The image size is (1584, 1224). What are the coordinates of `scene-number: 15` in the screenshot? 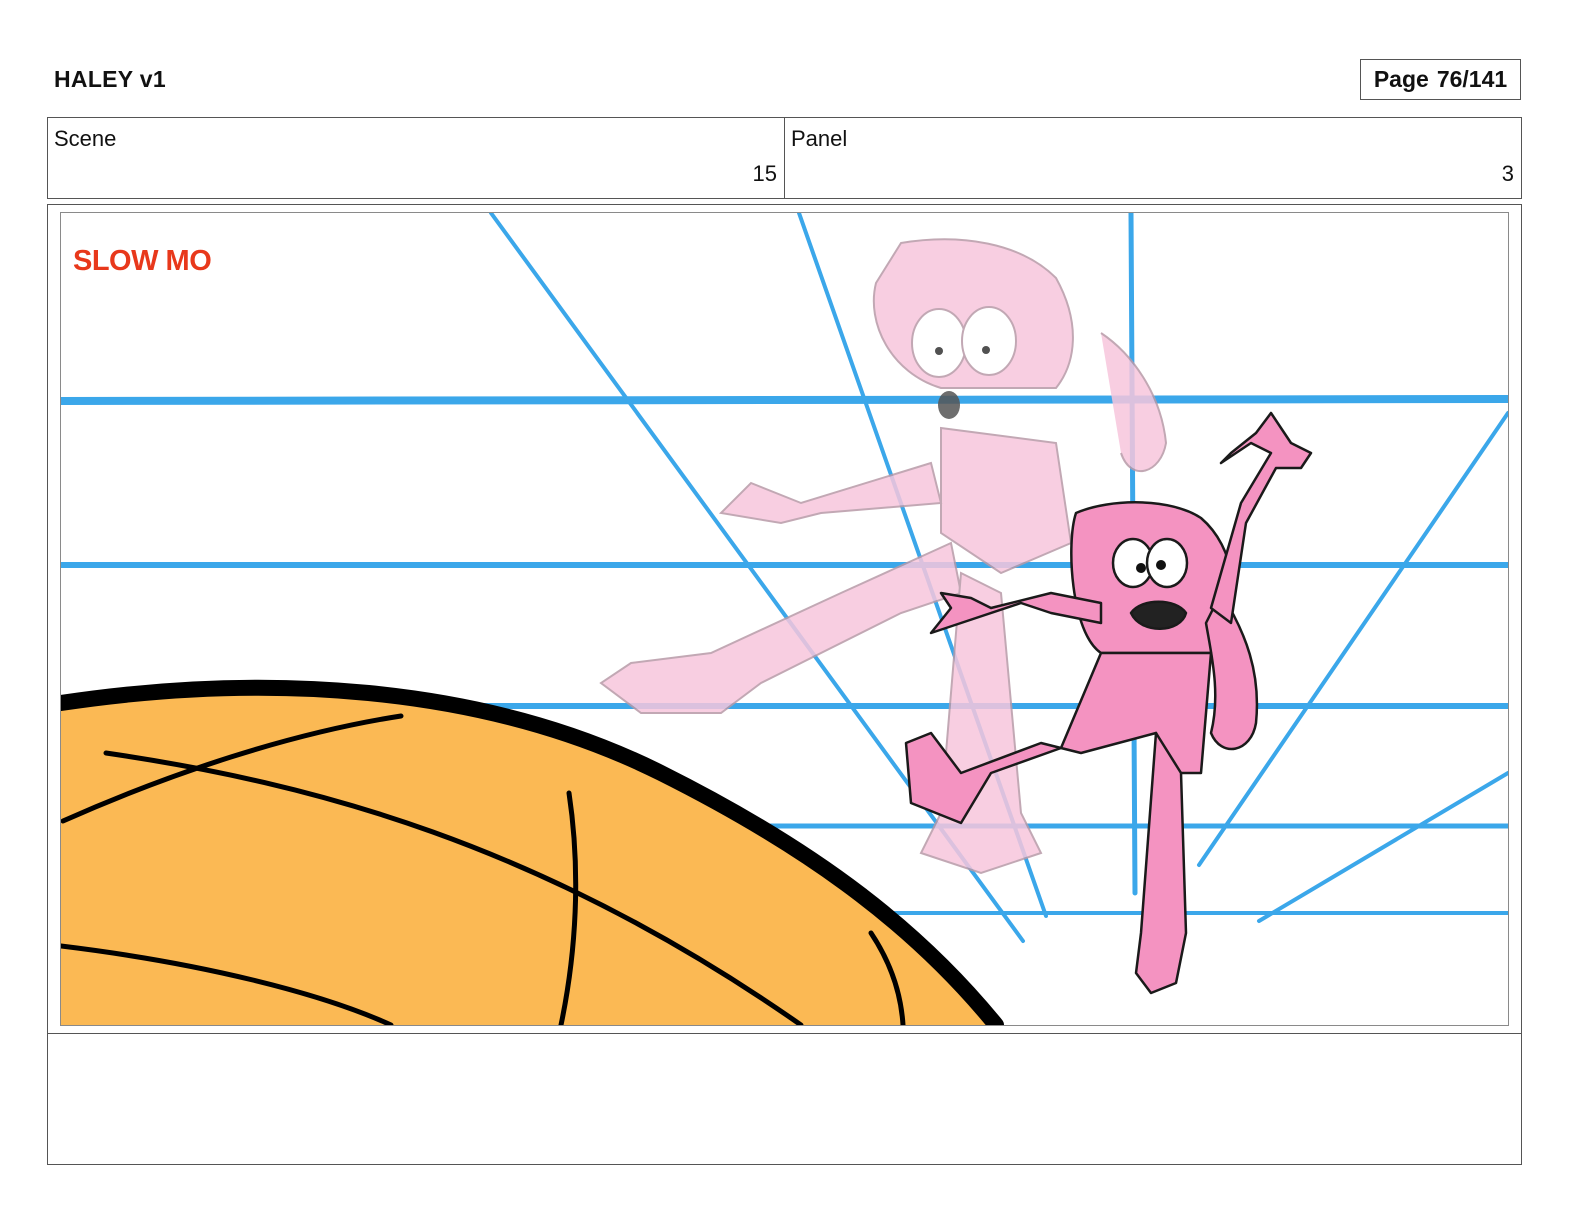 It's located at (764, 173).